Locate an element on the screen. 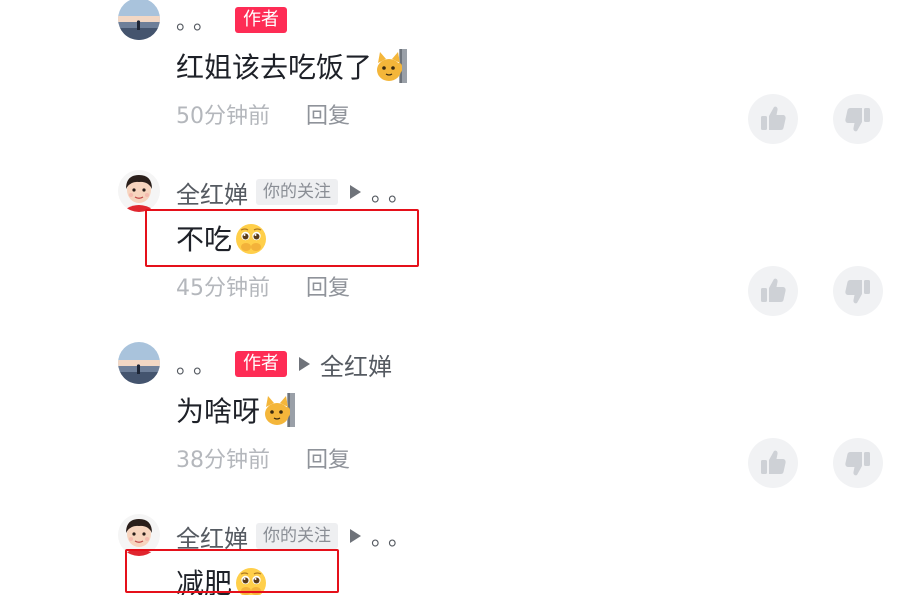 The image size is (900, 595). reply-to-name: 全红婵 is located at coordinates (356, 364).